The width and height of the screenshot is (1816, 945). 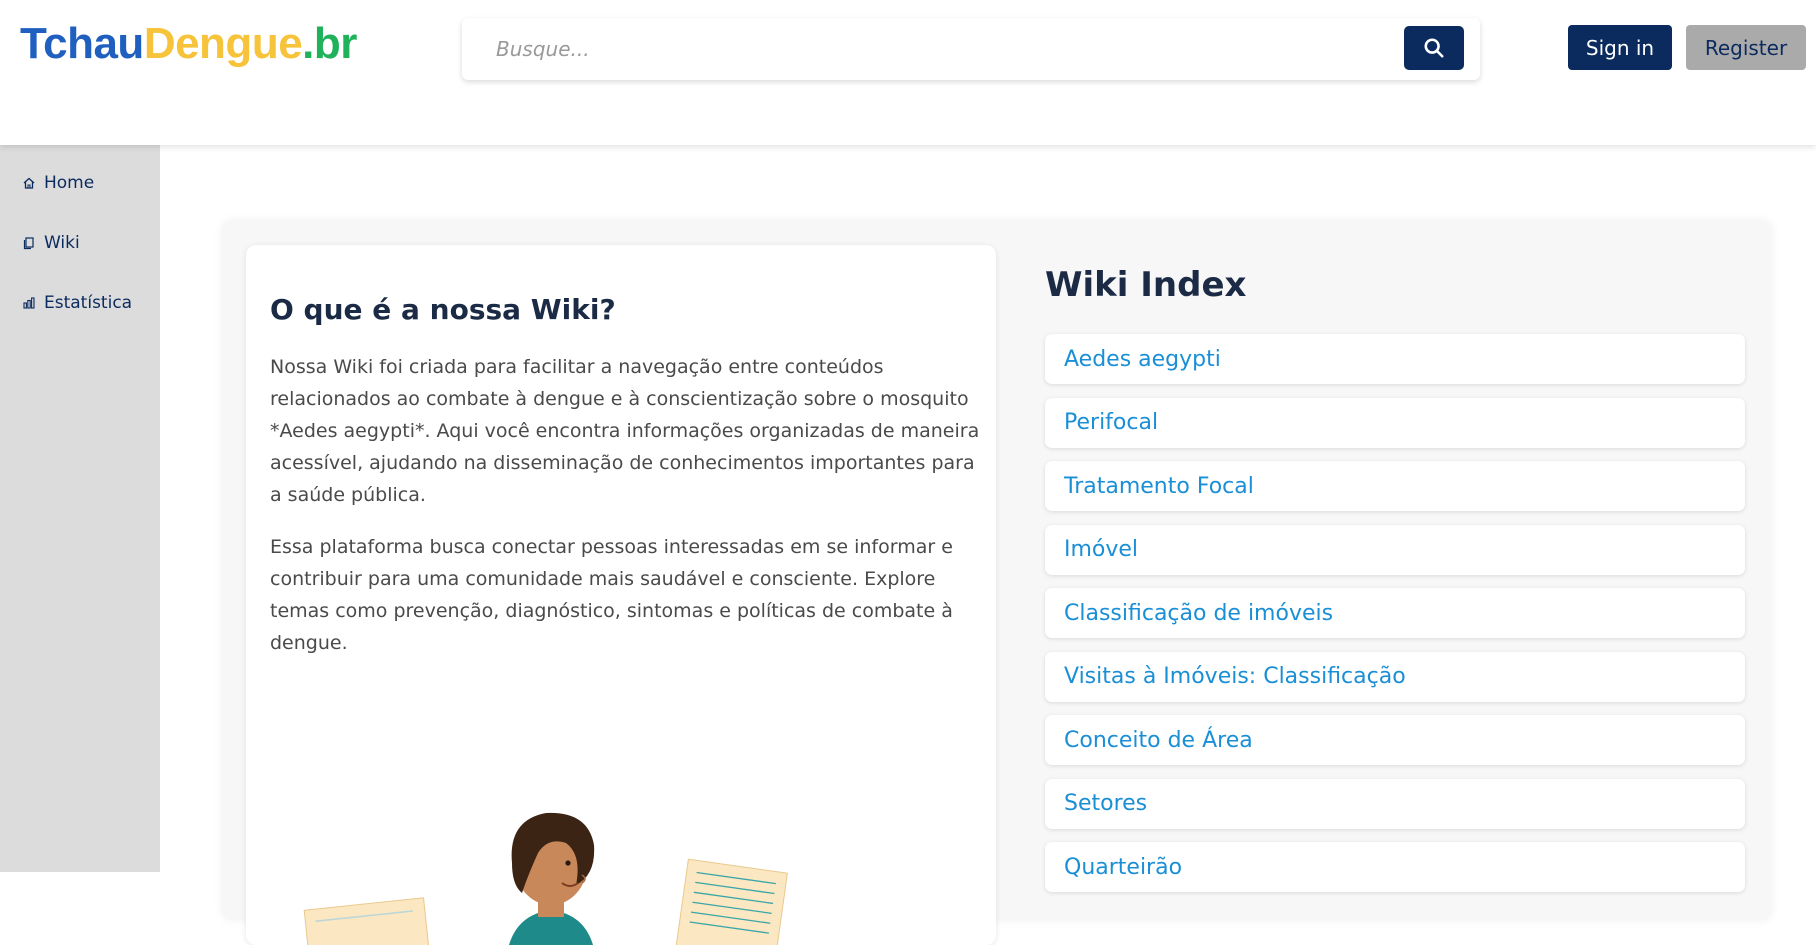 What do you see at coordinates (1620, 47) in the screenshot?
I see `sign-in-button: Sign in` at bounding box center [1620, 47].